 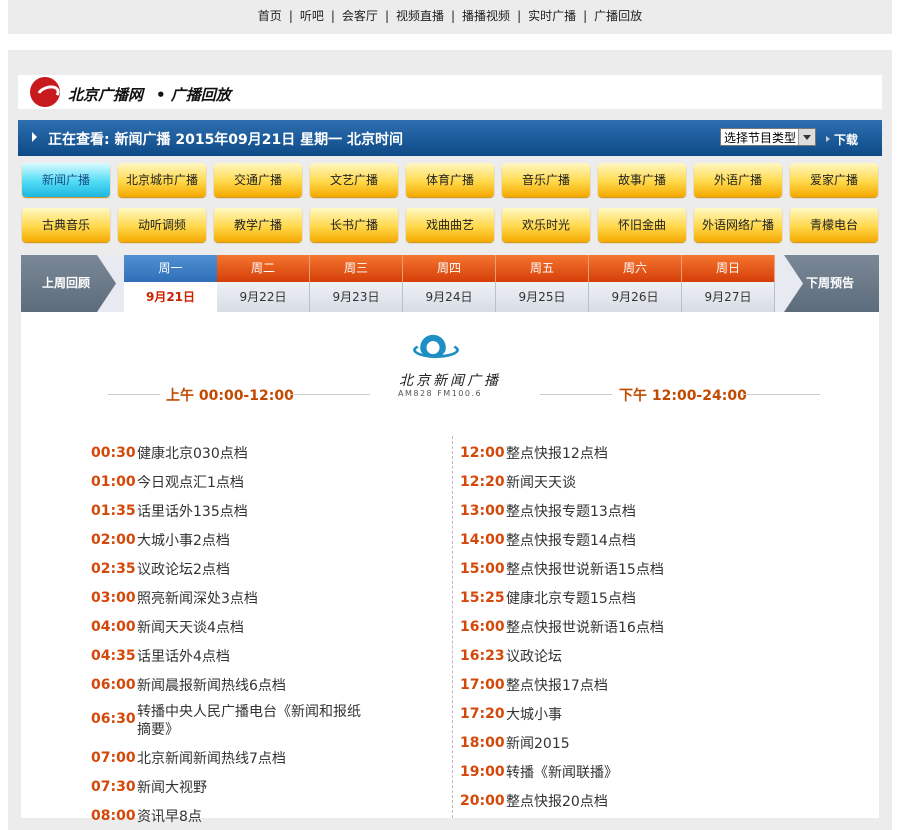 I want to click on channel-tab: 爱家广播, so click(x=834, y=180).